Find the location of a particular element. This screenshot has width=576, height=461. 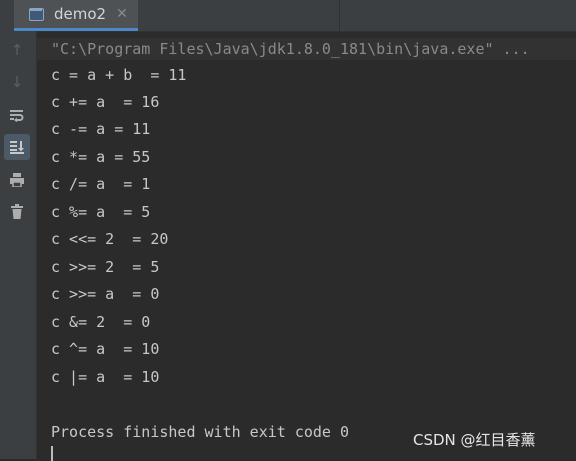

output-line: c = a + b = 11 is located at coordinates (119, 75).